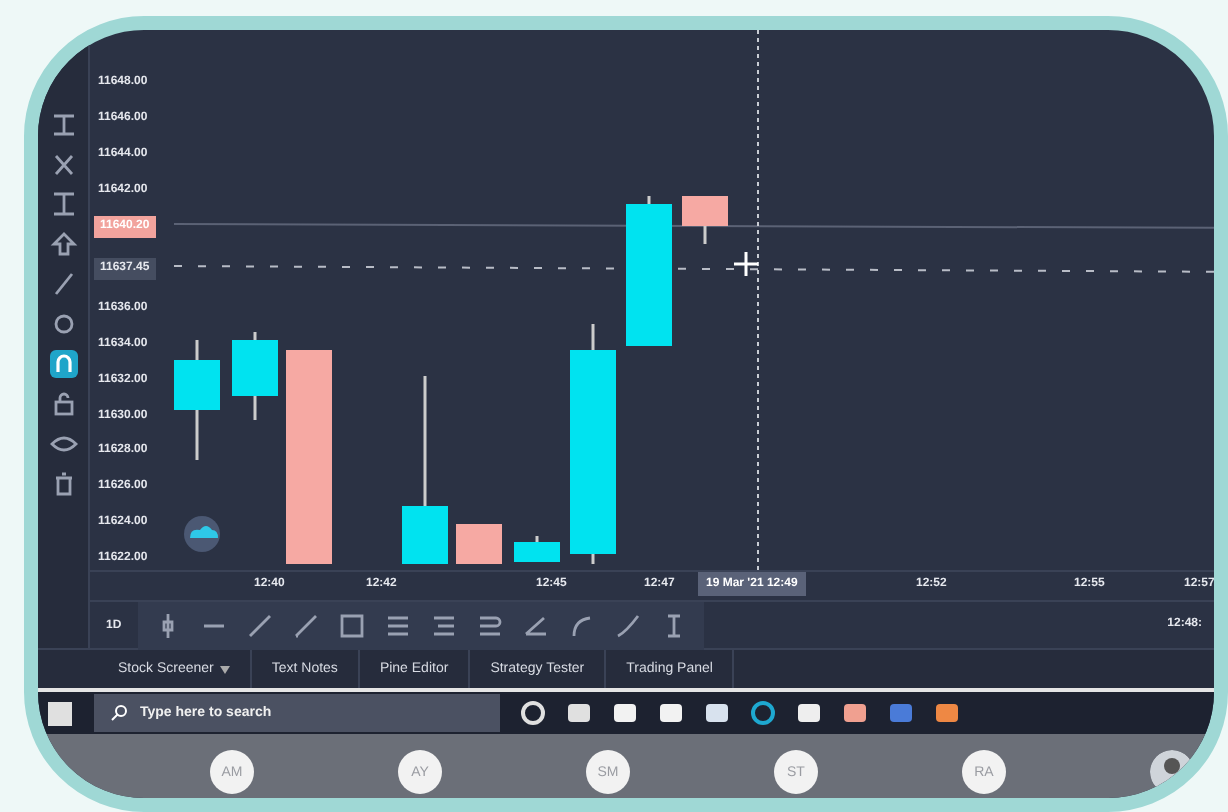 The image size is (1228, 812). I want to click on target-icon, so click(63, 324).